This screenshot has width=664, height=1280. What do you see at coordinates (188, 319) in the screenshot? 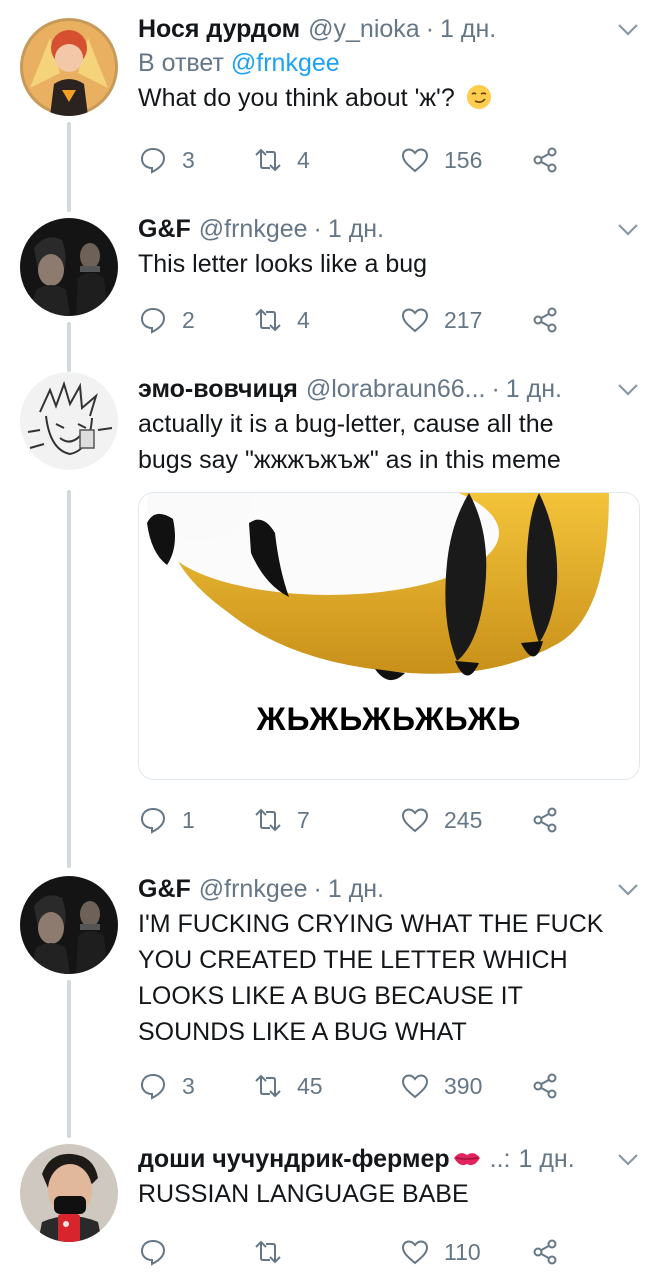
I see `reply-count: 2` at bounding box center [188, 319].